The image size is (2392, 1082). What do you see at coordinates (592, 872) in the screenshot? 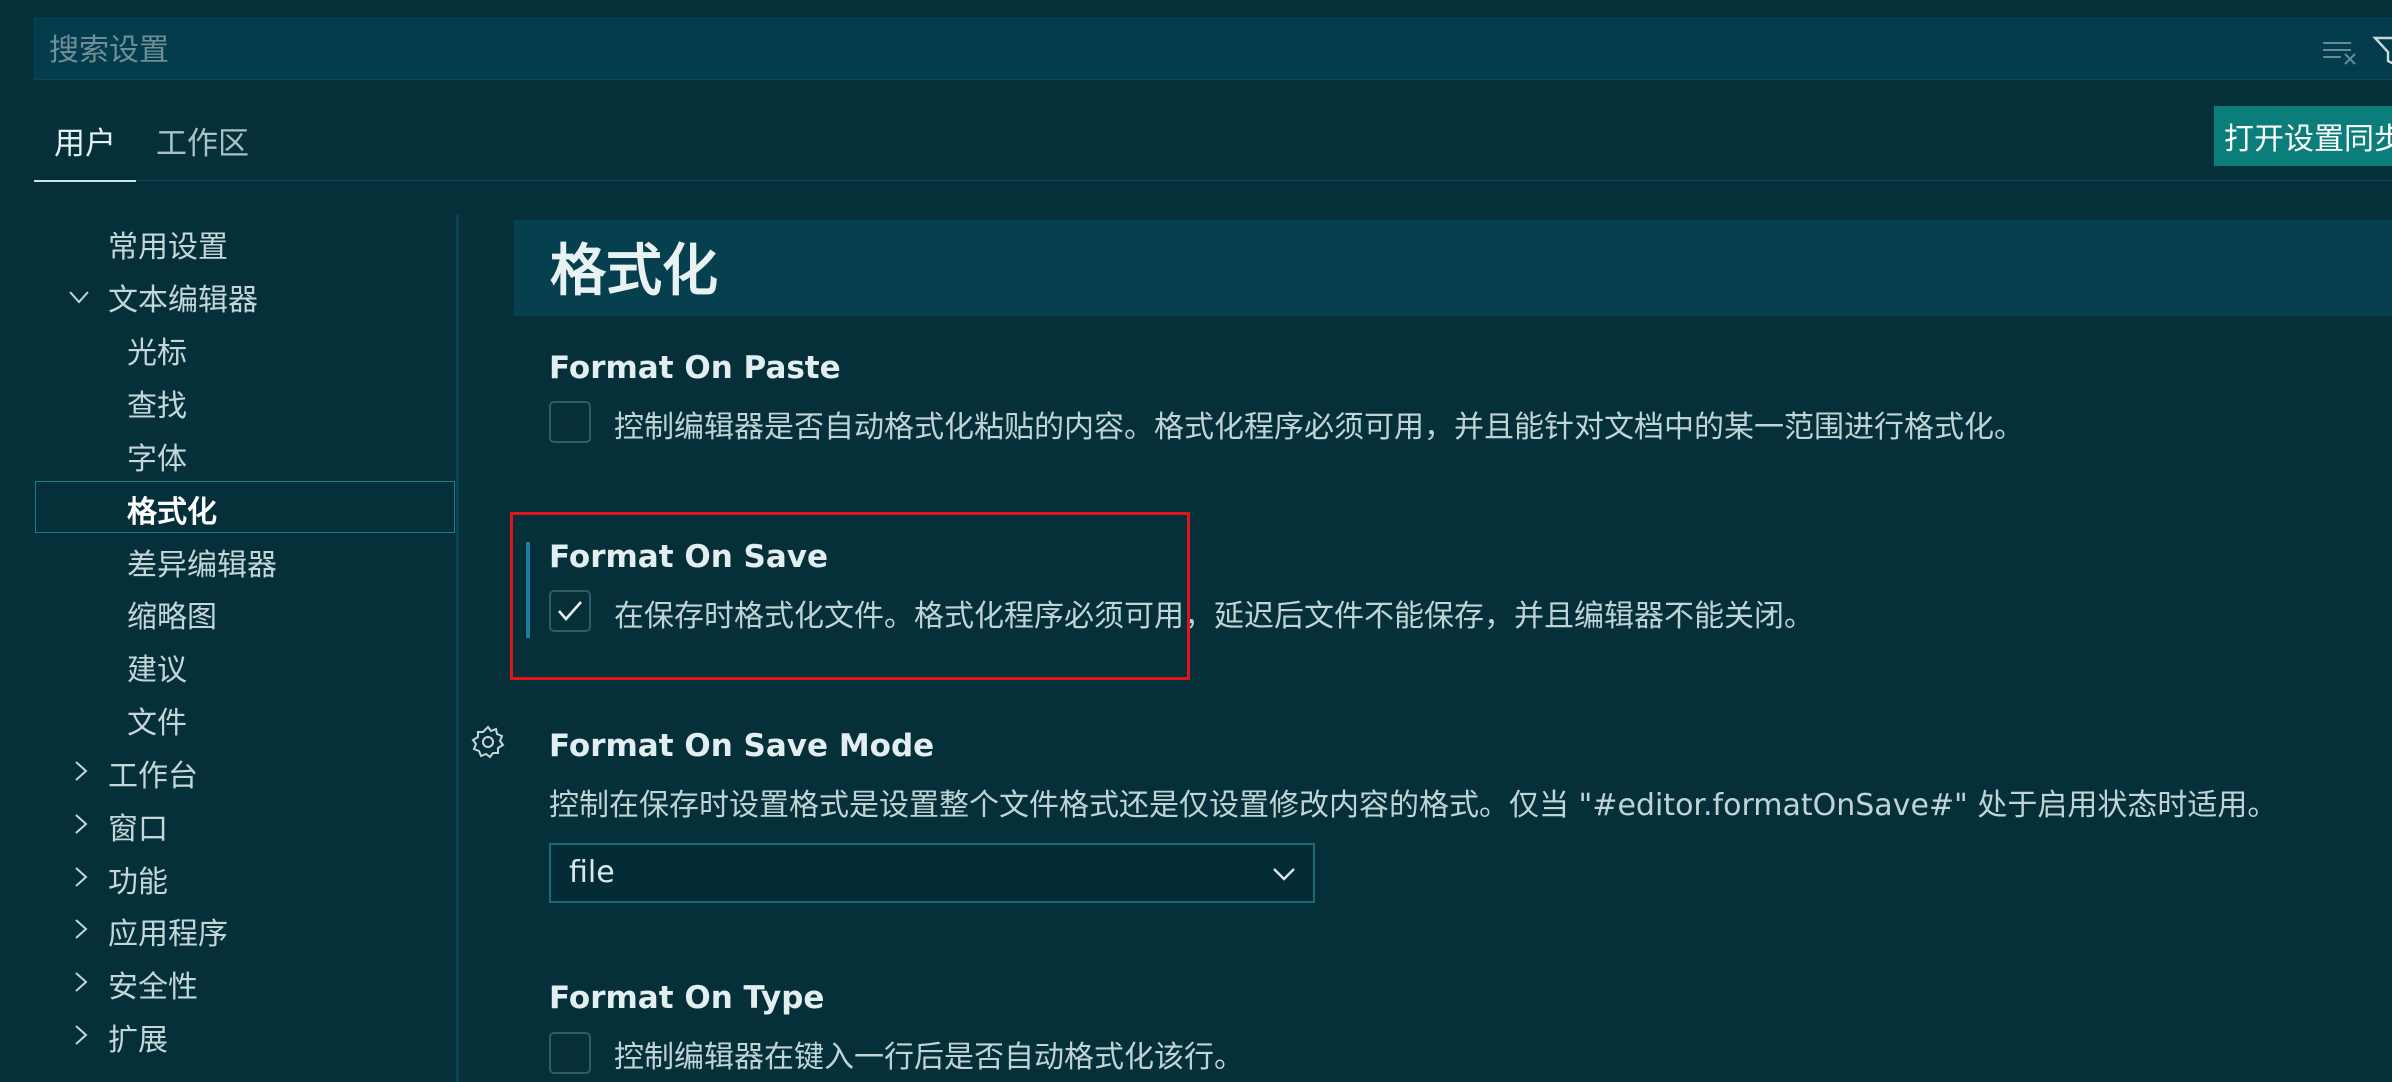
I see `select-value: file` at bounding box center [592, 872].